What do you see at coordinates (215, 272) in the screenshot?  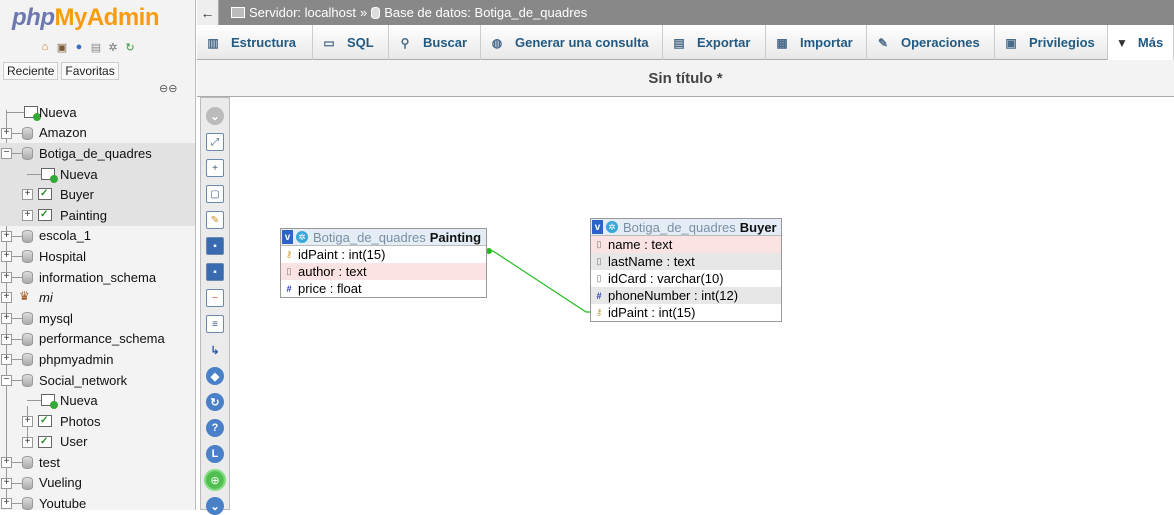 I see `save-as-icon: ▪` at bounding box center [215, 272].